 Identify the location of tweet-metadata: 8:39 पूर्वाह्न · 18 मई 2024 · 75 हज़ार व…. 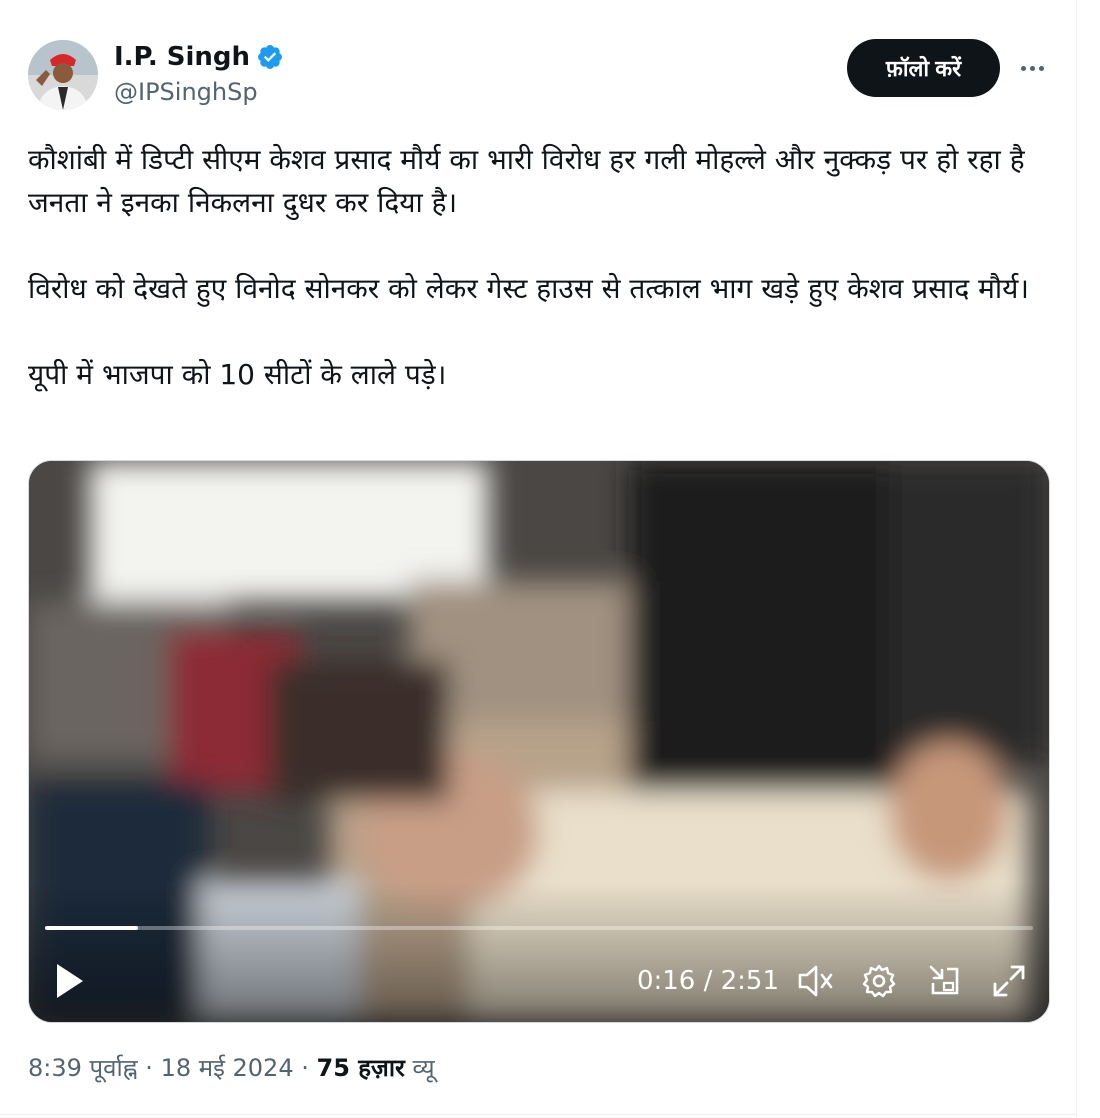
(231, 1068).